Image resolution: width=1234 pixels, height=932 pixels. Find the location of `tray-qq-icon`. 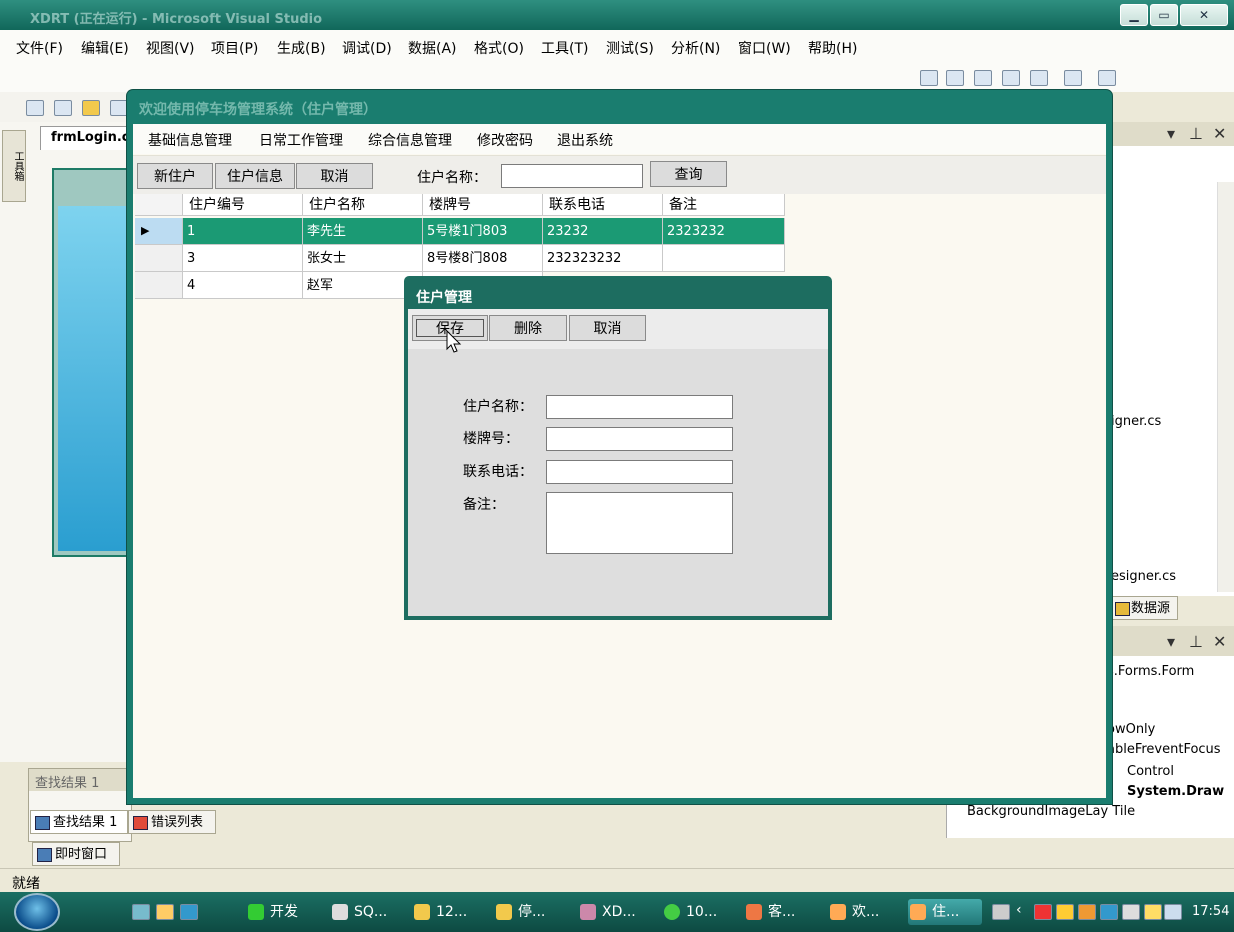

tray-qq-icon is located at coordinates (1065, 912).